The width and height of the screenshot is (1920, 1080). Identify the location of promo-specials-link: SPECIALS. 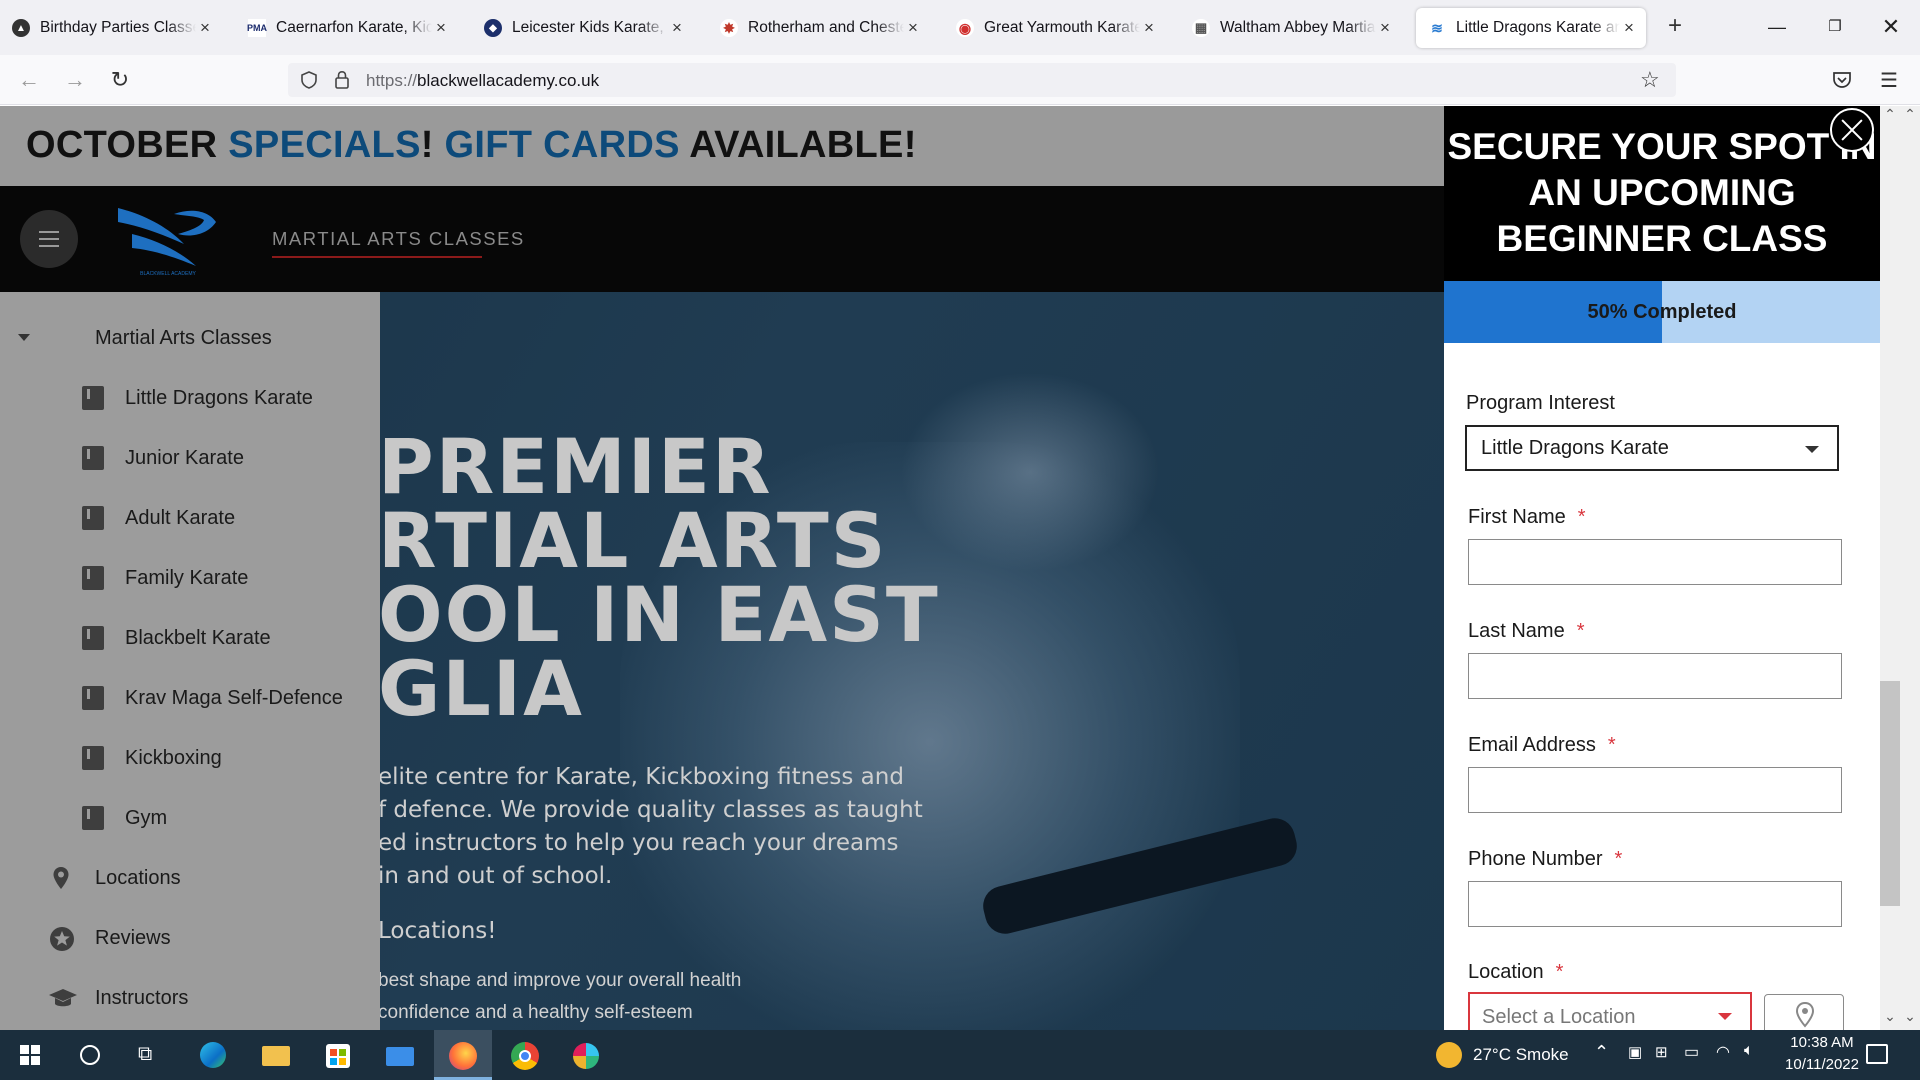
(324, 145).